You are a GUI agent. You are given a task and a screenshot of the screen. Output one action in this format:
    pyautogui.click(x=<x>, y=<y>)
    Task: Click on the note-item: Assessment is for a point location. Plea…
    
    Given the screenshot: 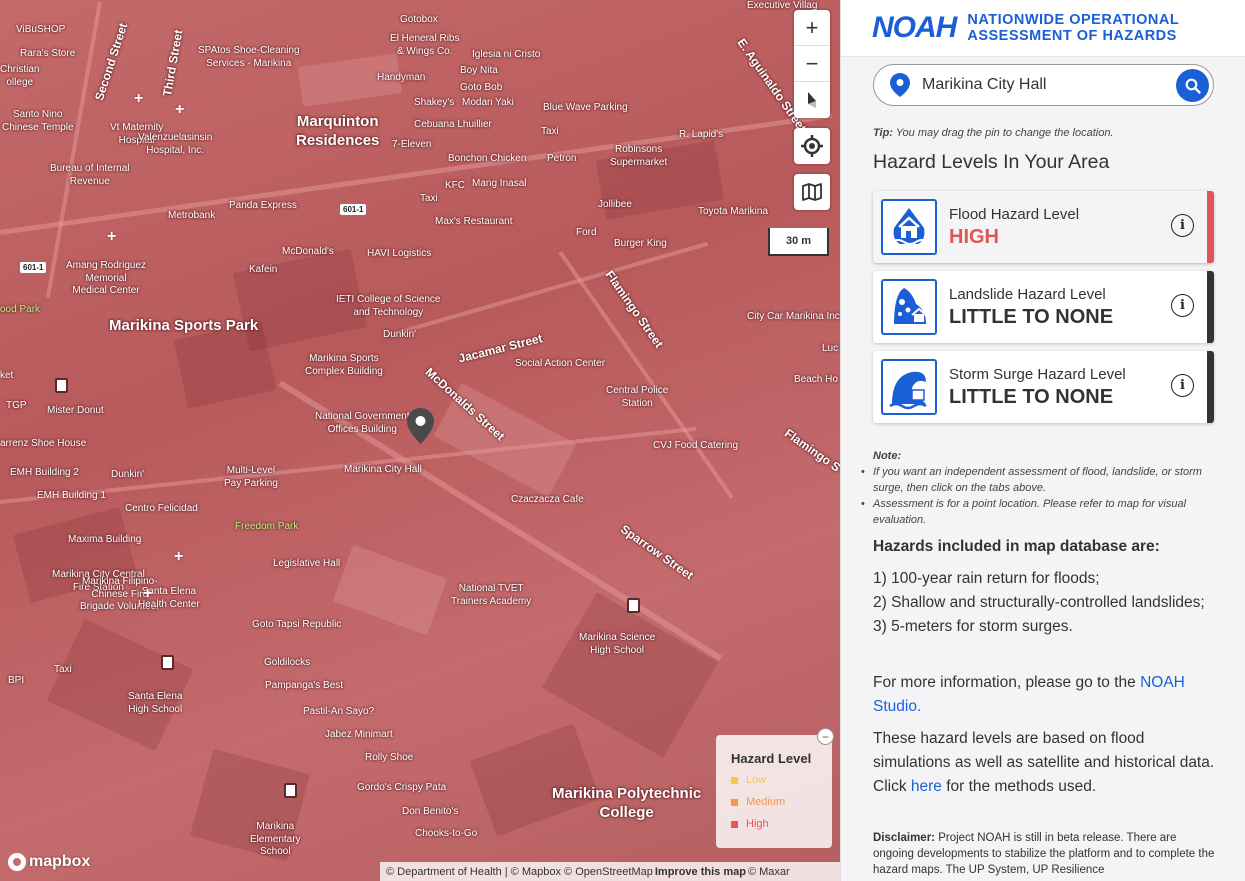 What is the action you would take?
    pyautogui.click(x=1037, y=512)
    